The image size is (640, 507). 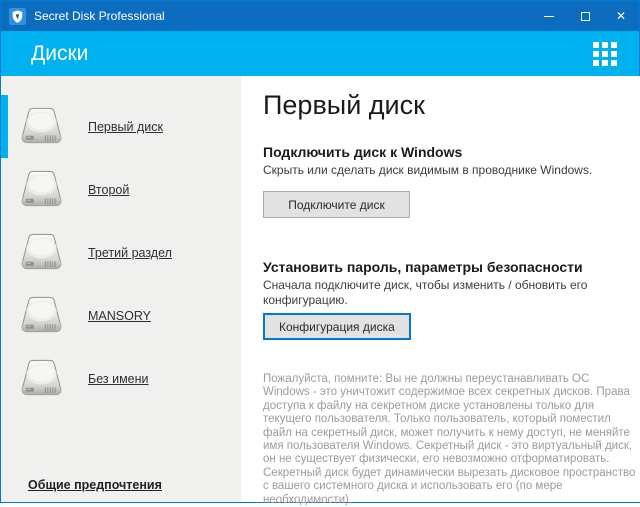 I want to click on disk-configuration-button: Конфигурация диска, so click(x=337, y=326).